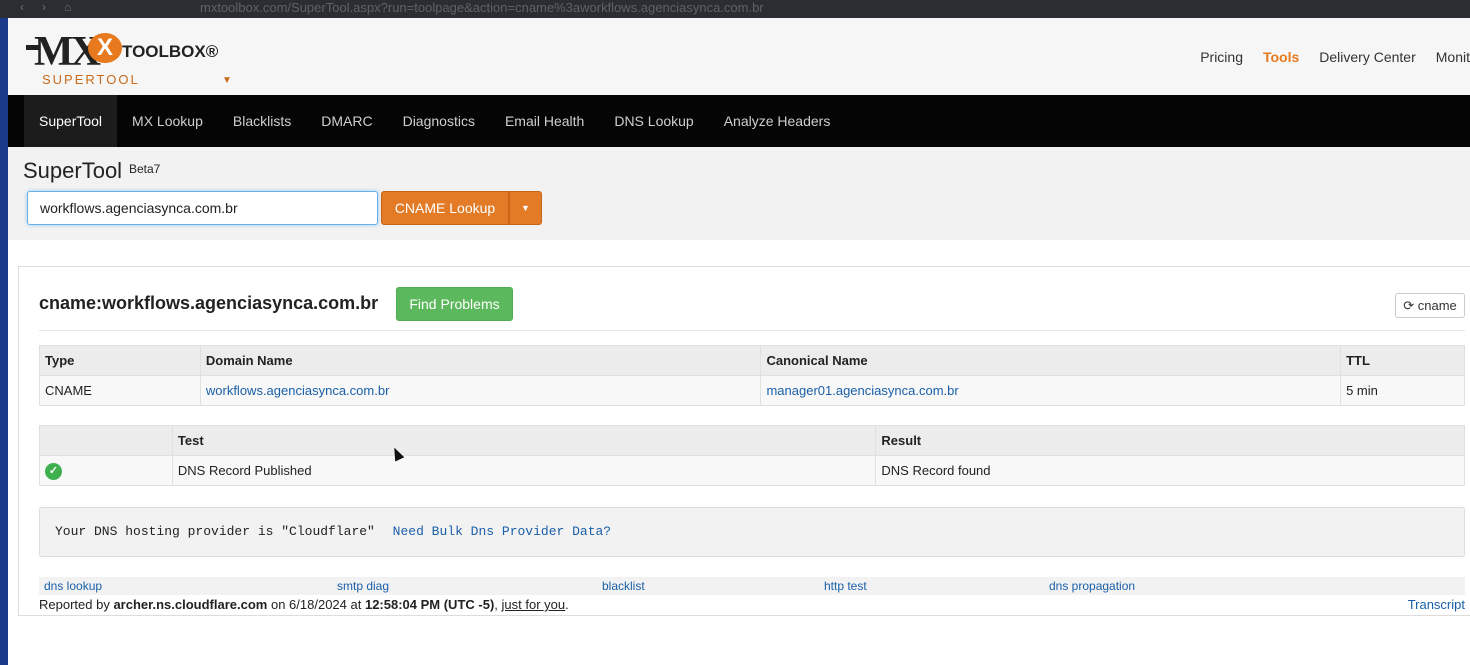 The height and width of the screenshot is (665, 1470). Describe the element at coordinates (502, 531) in the screenshot. I see `bulk-dns-provider-link: Need Bulk Dns Provider Data?` at that location.